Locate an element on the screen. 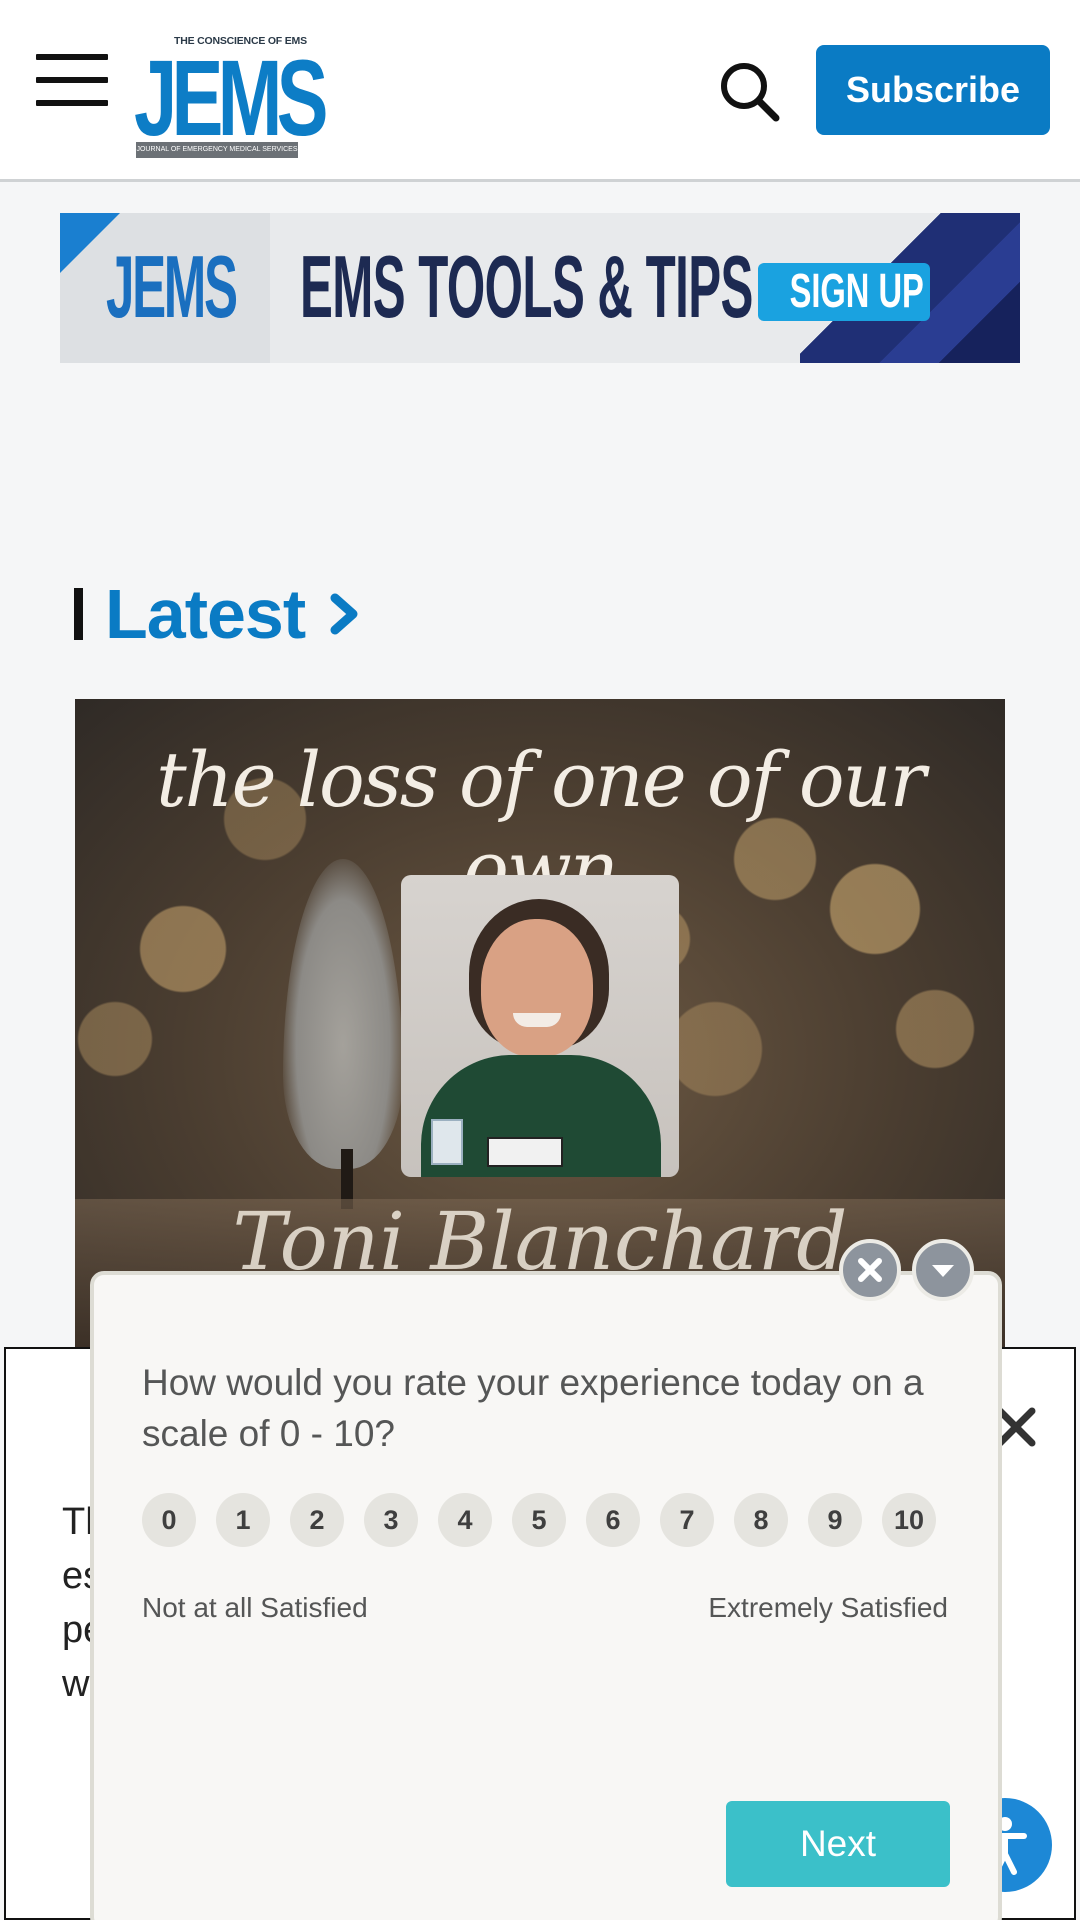 Image resolution: width=1080 pixels, height=1920 pixels. banner-ad: JEMS EMS TOOLS & TIPS SIGN UP is located at coordinates (540, 288).